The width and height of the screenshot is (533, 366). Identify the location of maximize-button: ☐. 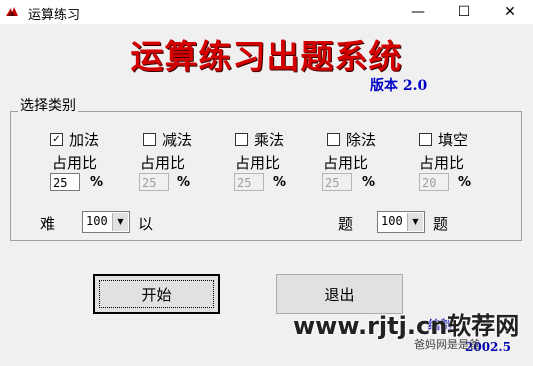
(464, 12).